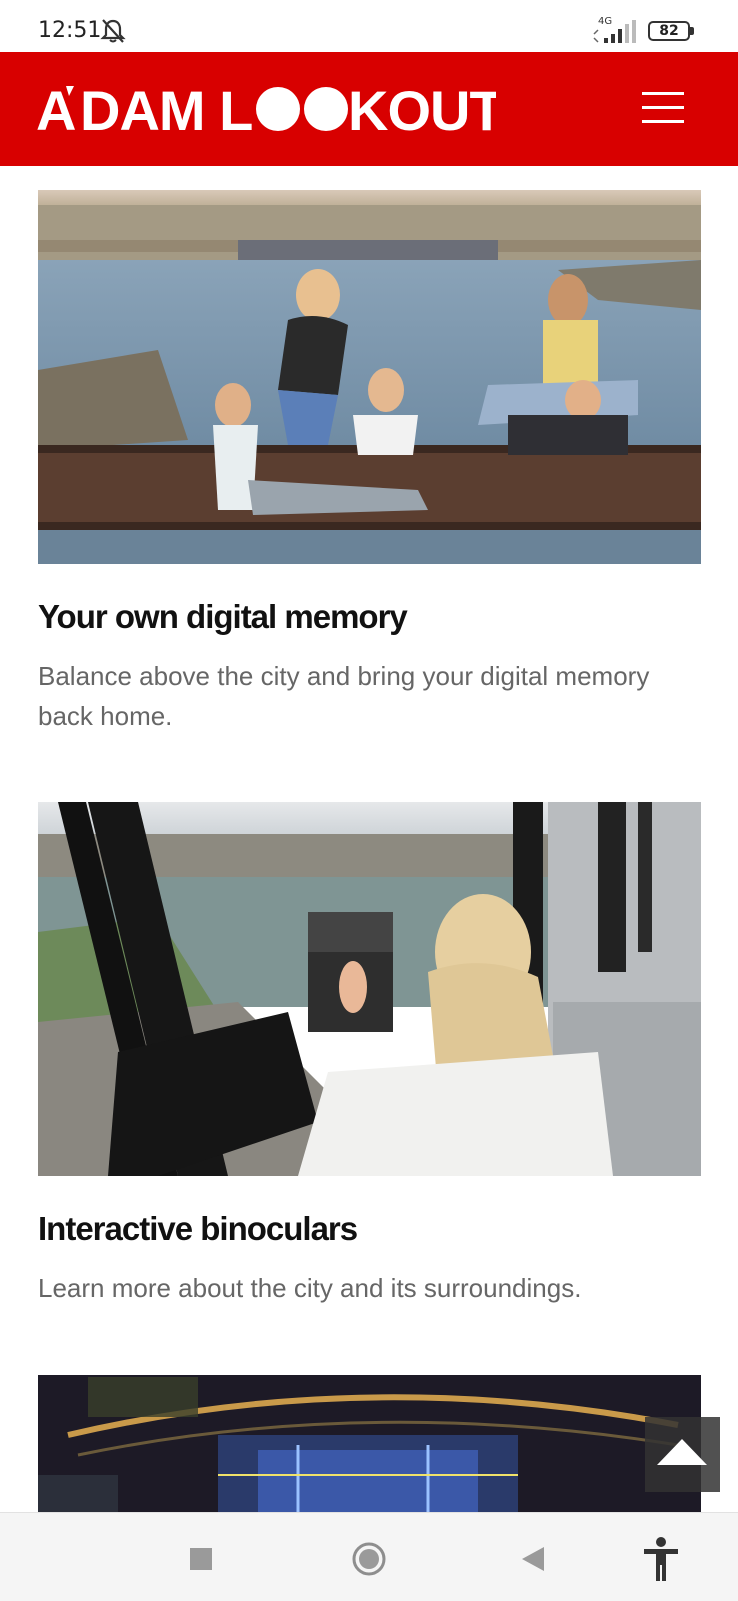 The width and height of the screenshot is (738, 1601). I want to click on status-bar: 12:51 4G 82, so click(369, 26).